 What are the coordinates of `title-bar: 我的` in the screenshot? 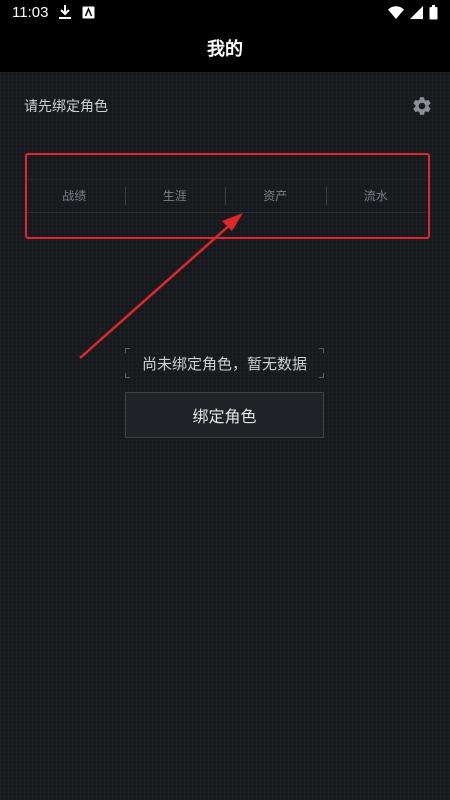 It's located at (225, 48).